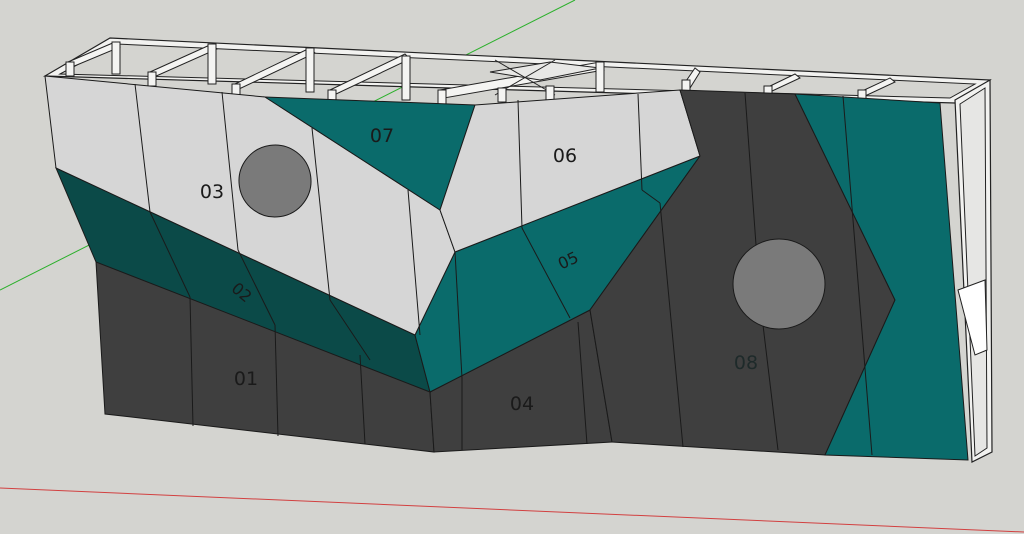 The width and height of the screenshot is (1024, 534). Describe the element at coordinates (246, 379) in the screenshot. I see `panel-label-01: 01` at that location.